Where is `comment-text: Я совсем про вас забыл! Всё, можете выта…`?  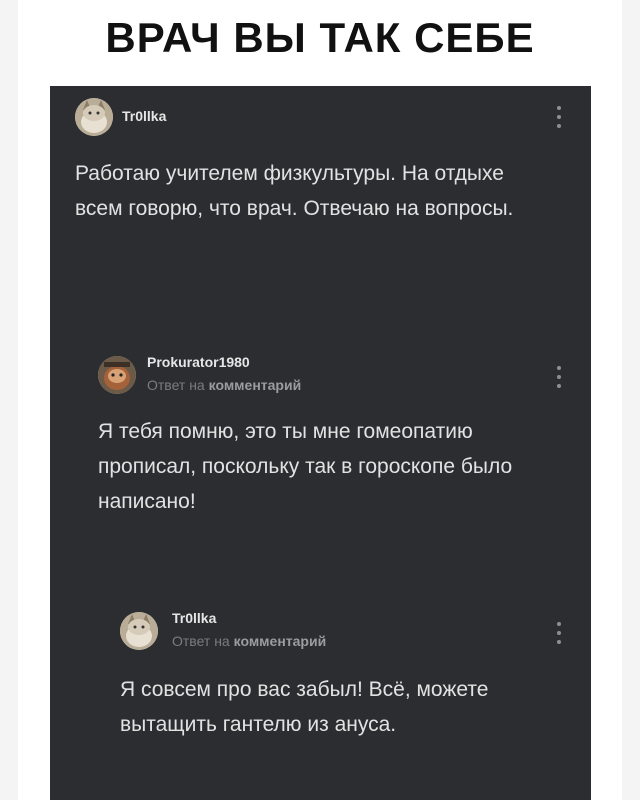 comment-text: Я совсем про вас забыл! Всё, можете выта… is located at coordinates (304, 707).